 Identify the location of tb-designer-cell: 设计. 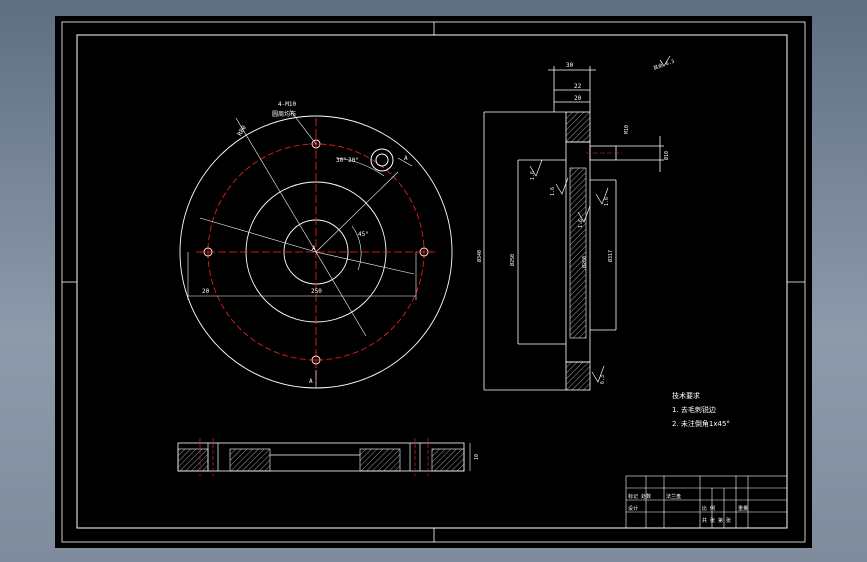
(633, 508).